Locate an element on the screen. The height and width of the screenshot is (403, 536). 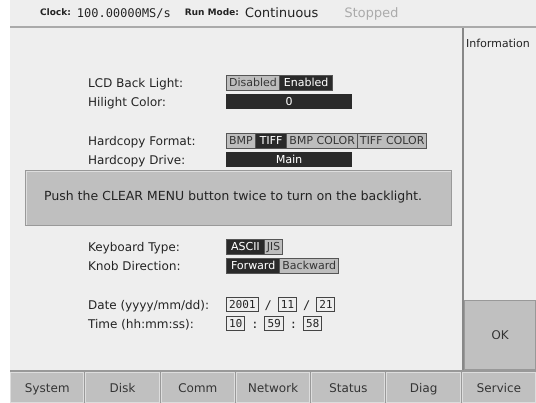
panel-title: Information is located at coordinates (498, 43).